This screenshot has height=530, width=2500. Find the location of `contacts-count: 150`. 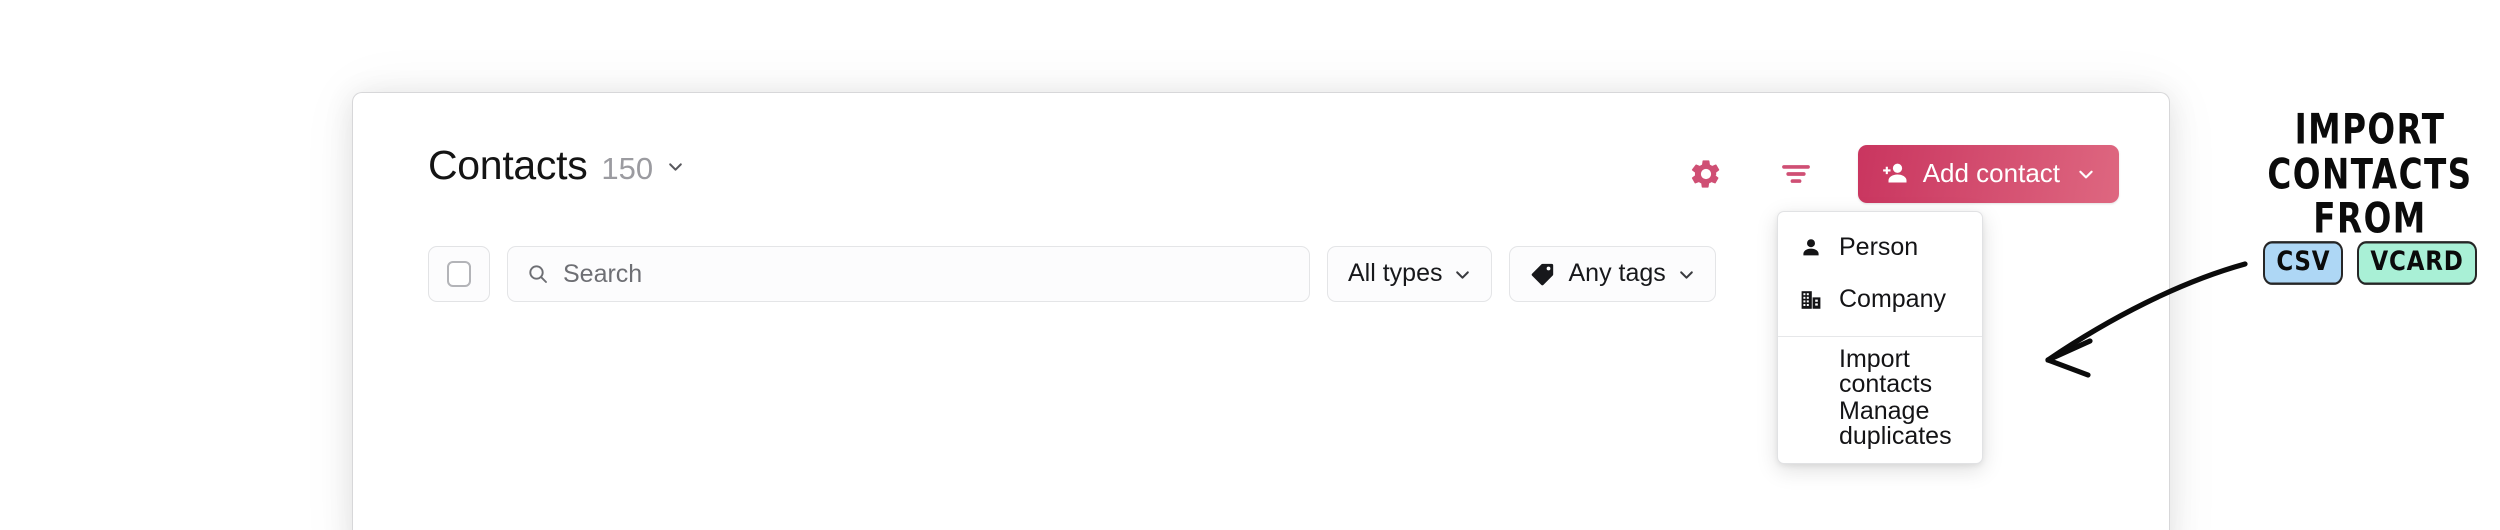

contacts-count: 150 is located at coordinates (627, 168).